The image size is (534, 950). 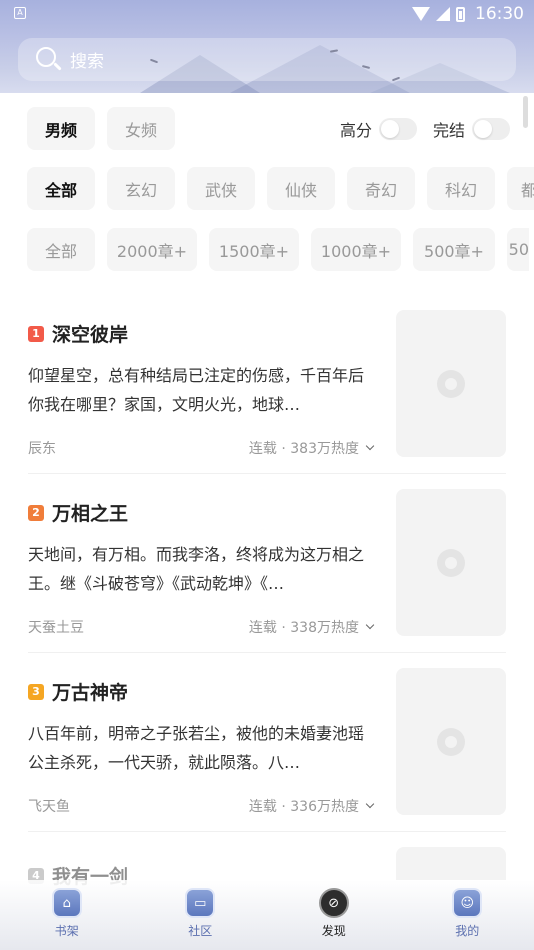 I want to click on nav-label: 书架, so click(x=66, y=931).